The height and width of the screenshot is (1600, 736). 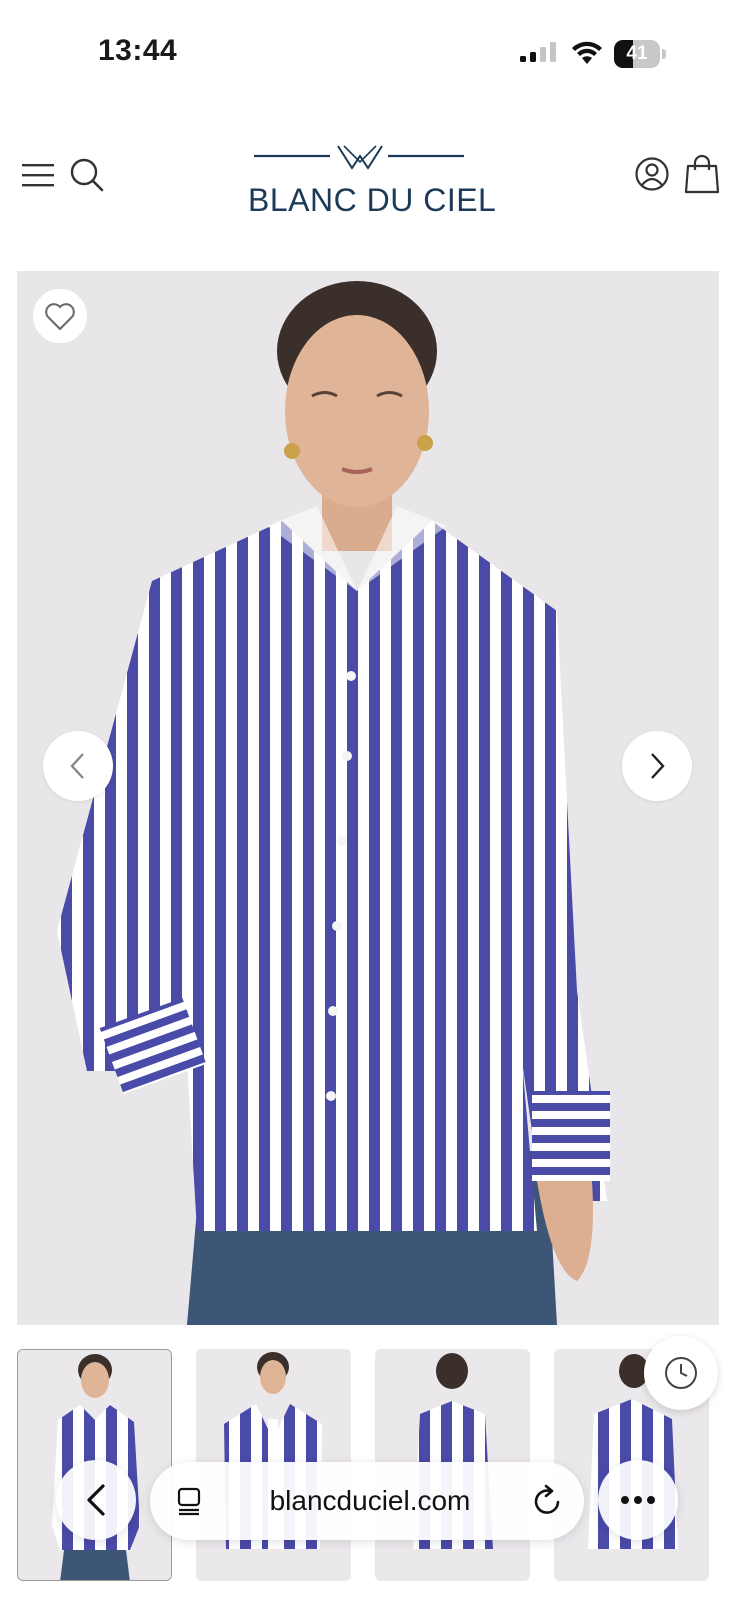 I want to click on site-header: BLANC DU CIEL, so click(x=368, y=185).